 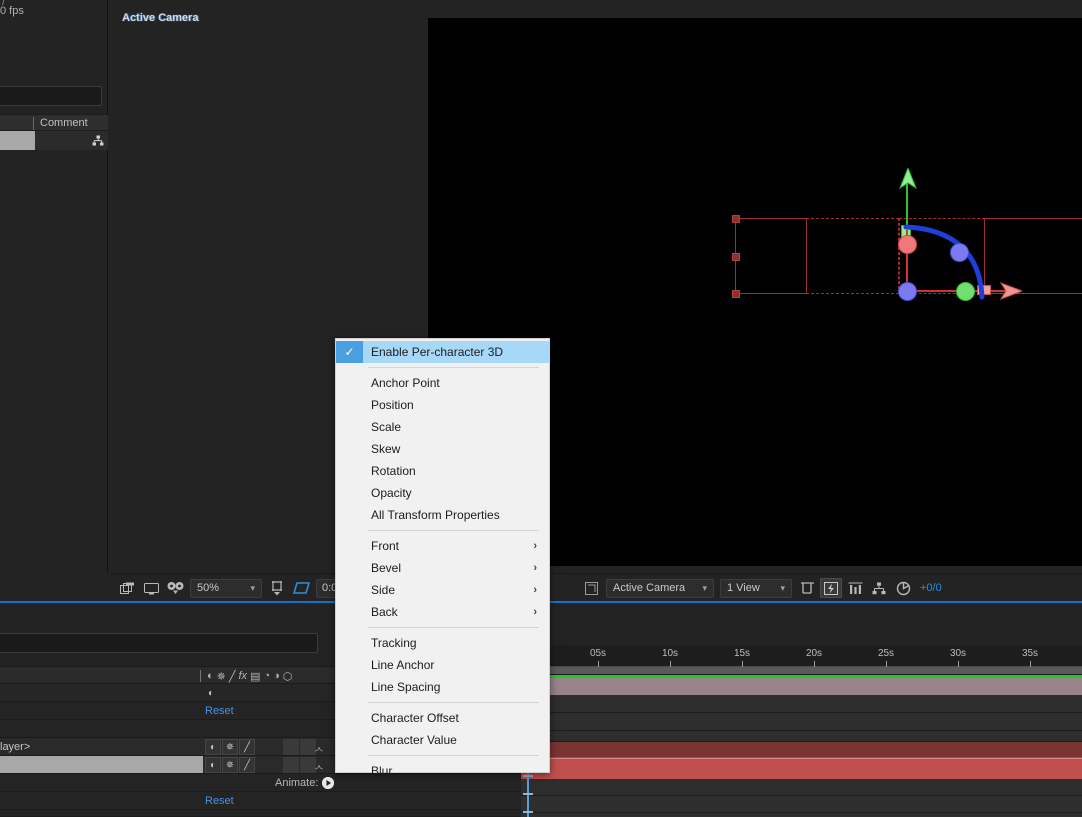 I want to click on menu-item-character-offset: Character Offset, so click(x=442, y=718).